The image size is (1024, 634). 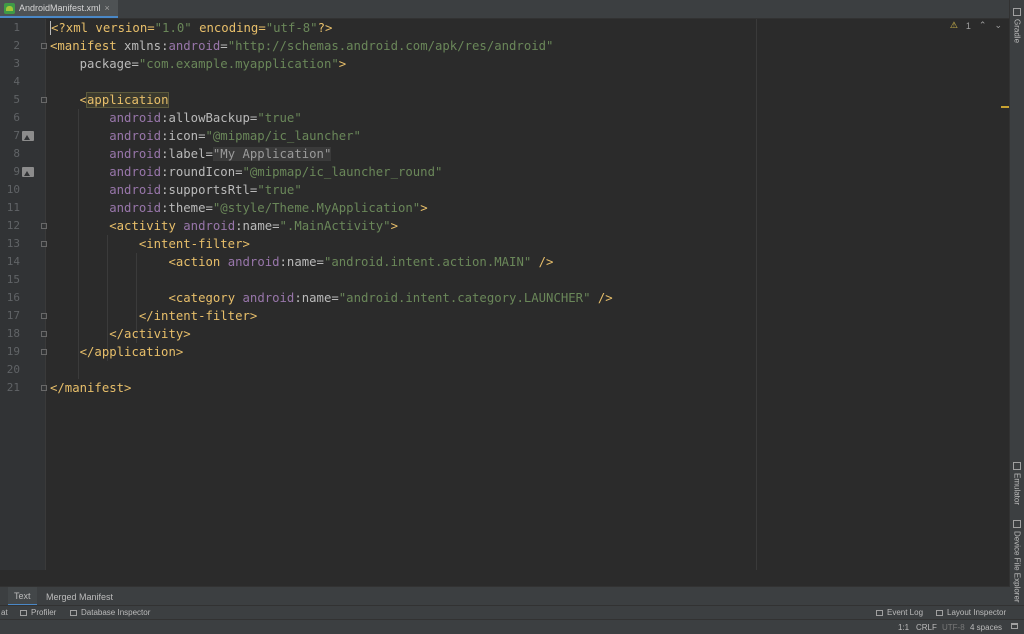 What do you see at coordinates (1017, 25) in the screenshot?
I see `gradle-tool-tab: Gradle` at bounding box center [1017, 25].